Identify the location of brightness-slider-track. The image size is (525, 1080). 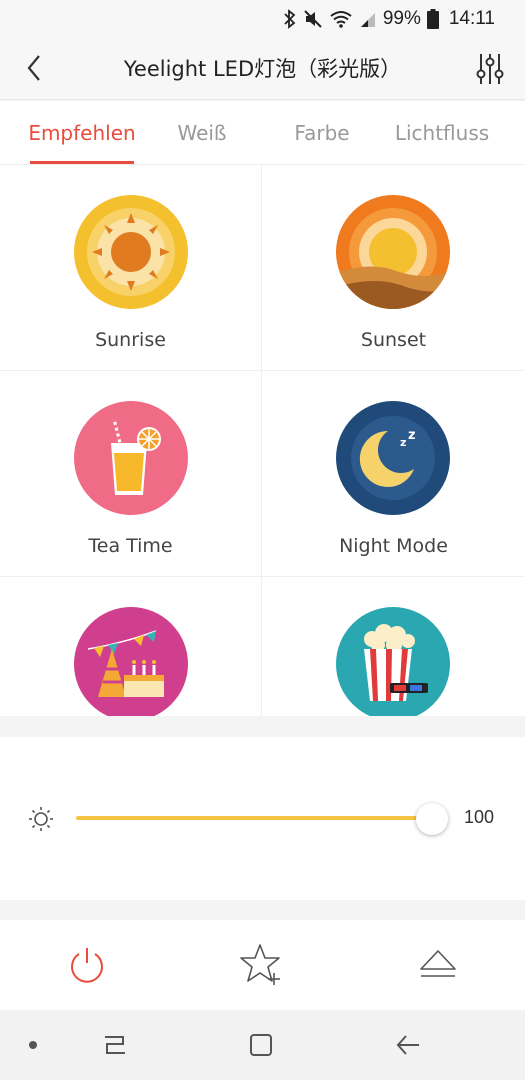
(254, 818).